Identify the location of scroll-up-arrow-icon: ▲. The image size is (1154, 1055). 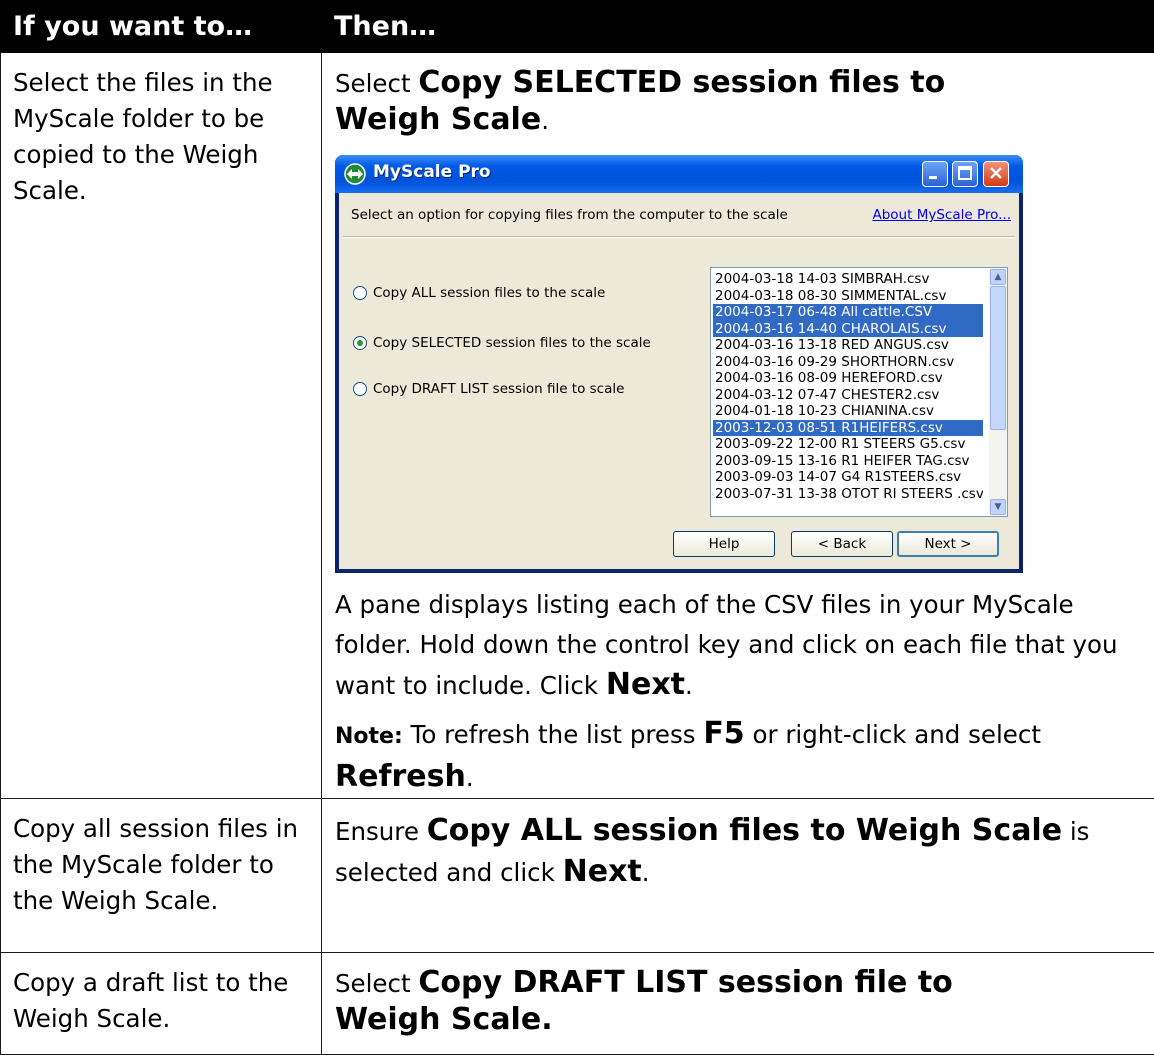
(998, 277).